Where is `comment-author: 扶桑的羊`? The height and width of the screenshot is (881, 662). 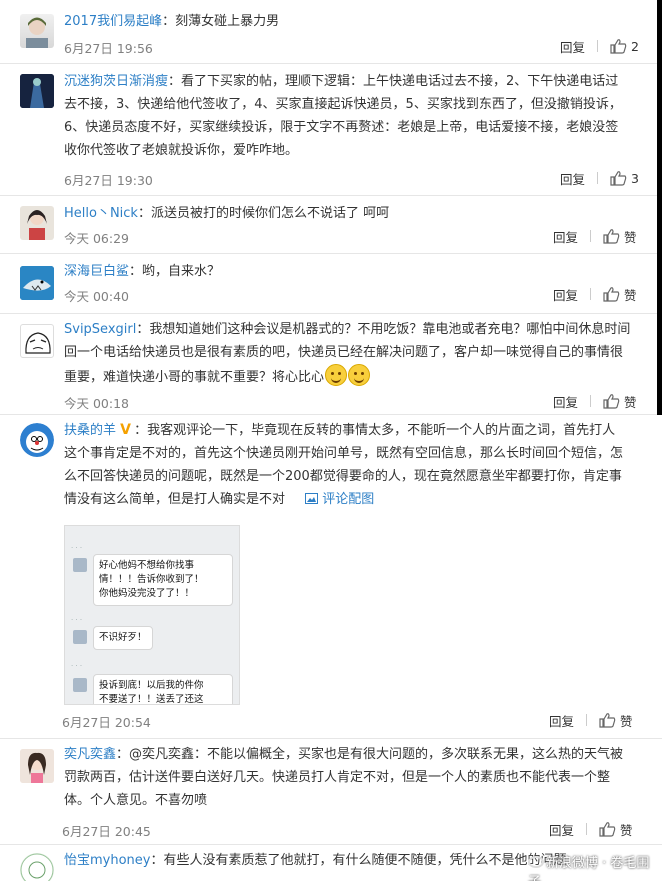
comment-author: 扶桑的羊 is located at coordinates (90, 430).